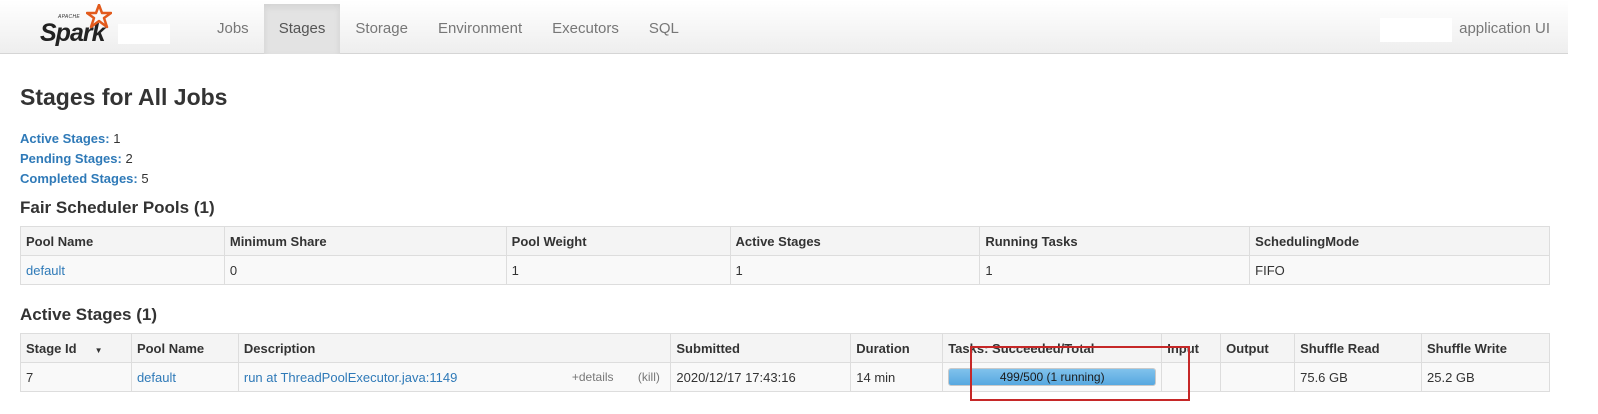 This screenshot has width=1598, height=414. Describe the element at coordinates (365, 270) in the screenshot. I see `table-cell: 0` at that location.